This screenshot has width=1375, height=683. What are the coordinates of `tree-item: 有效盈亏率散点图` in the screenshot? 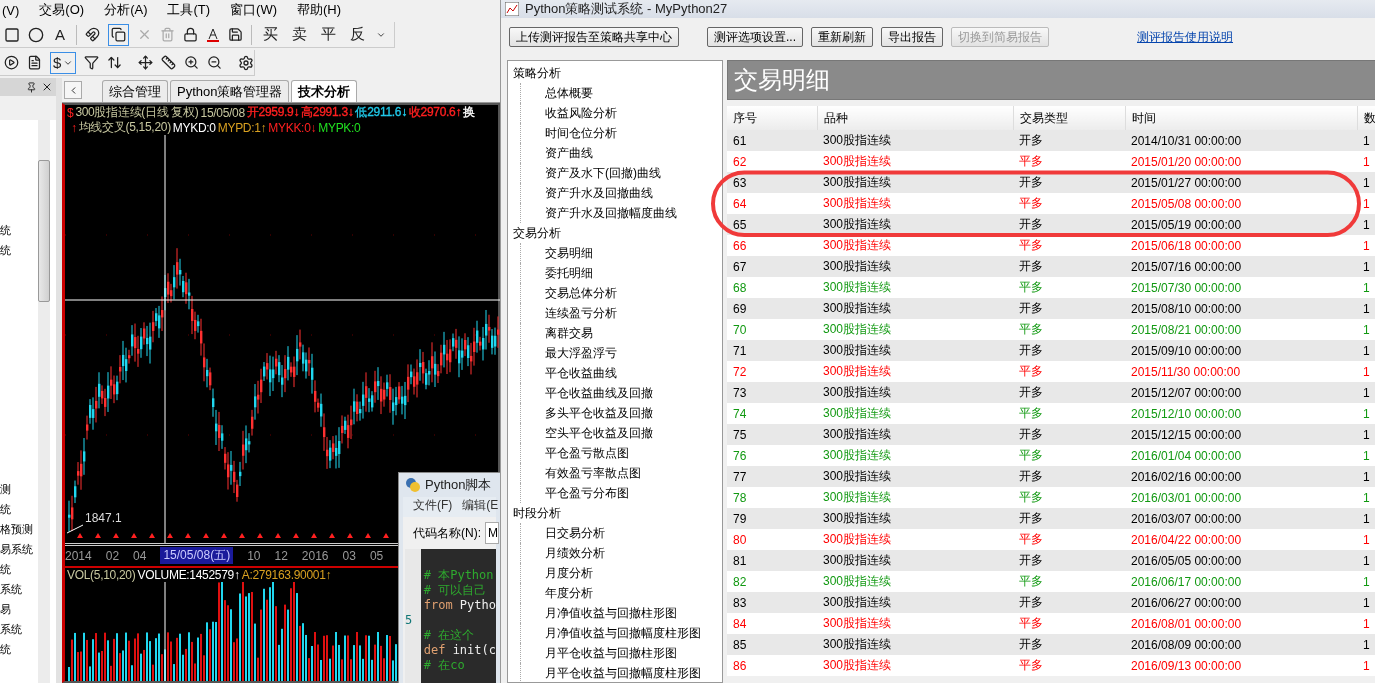 It's located at (621, 473).